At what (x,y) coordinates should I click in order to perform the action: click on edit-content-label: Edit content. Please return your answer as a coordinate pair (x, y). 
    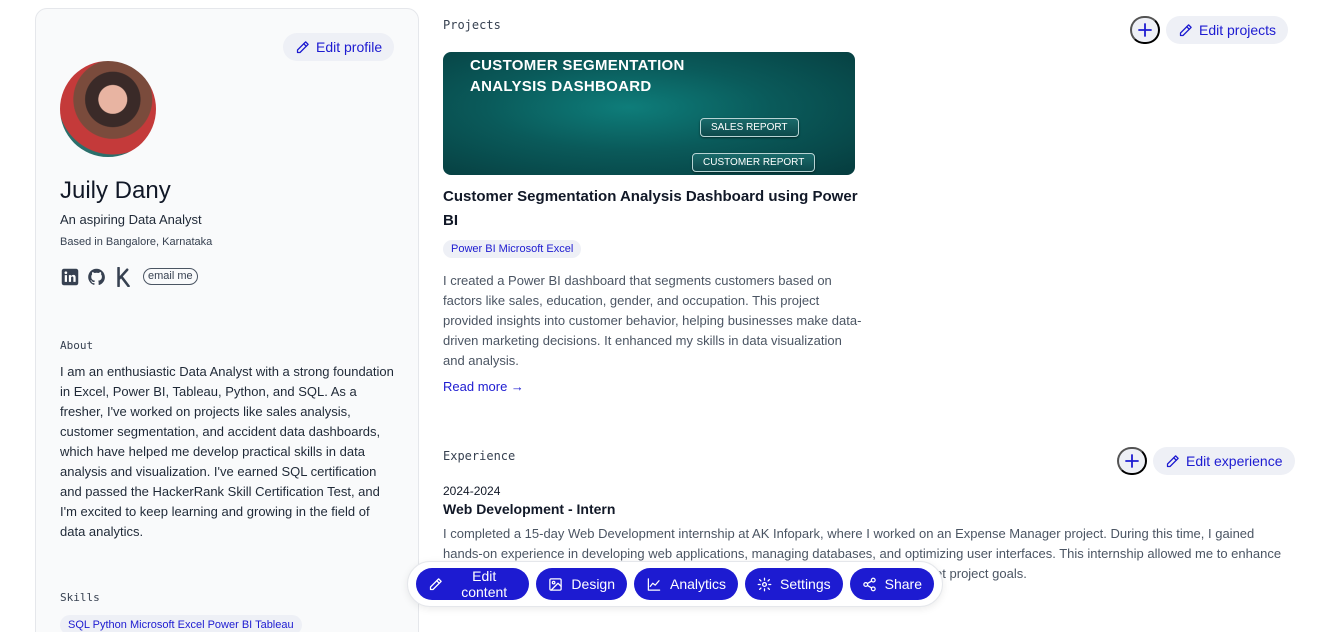
    Looking at the image, I should click on (484, 584).